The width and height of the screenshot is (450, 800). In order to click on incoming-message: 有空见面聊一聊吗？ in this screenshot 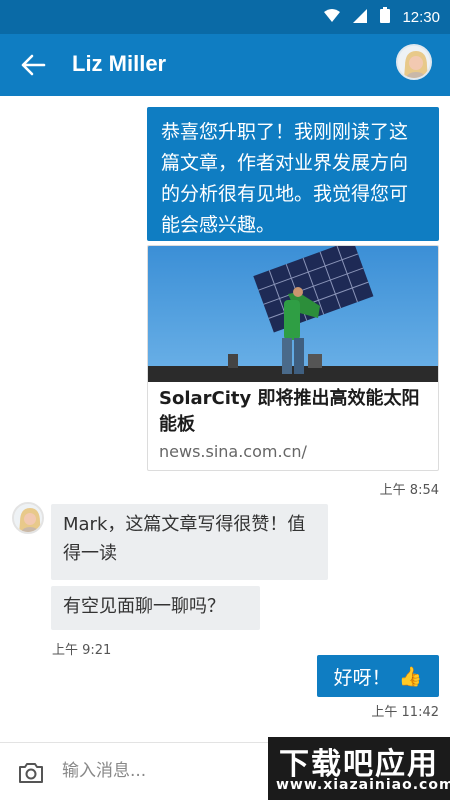, I will do `click(155, 608)`.